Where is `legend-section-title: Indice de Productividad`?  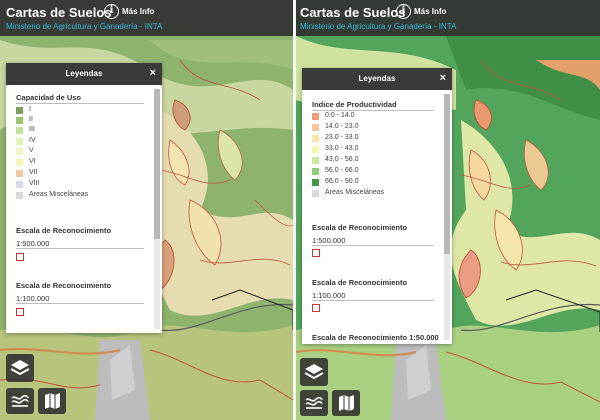 legend-section-title: Indice de Productividad is located at coordinates (354, 104).